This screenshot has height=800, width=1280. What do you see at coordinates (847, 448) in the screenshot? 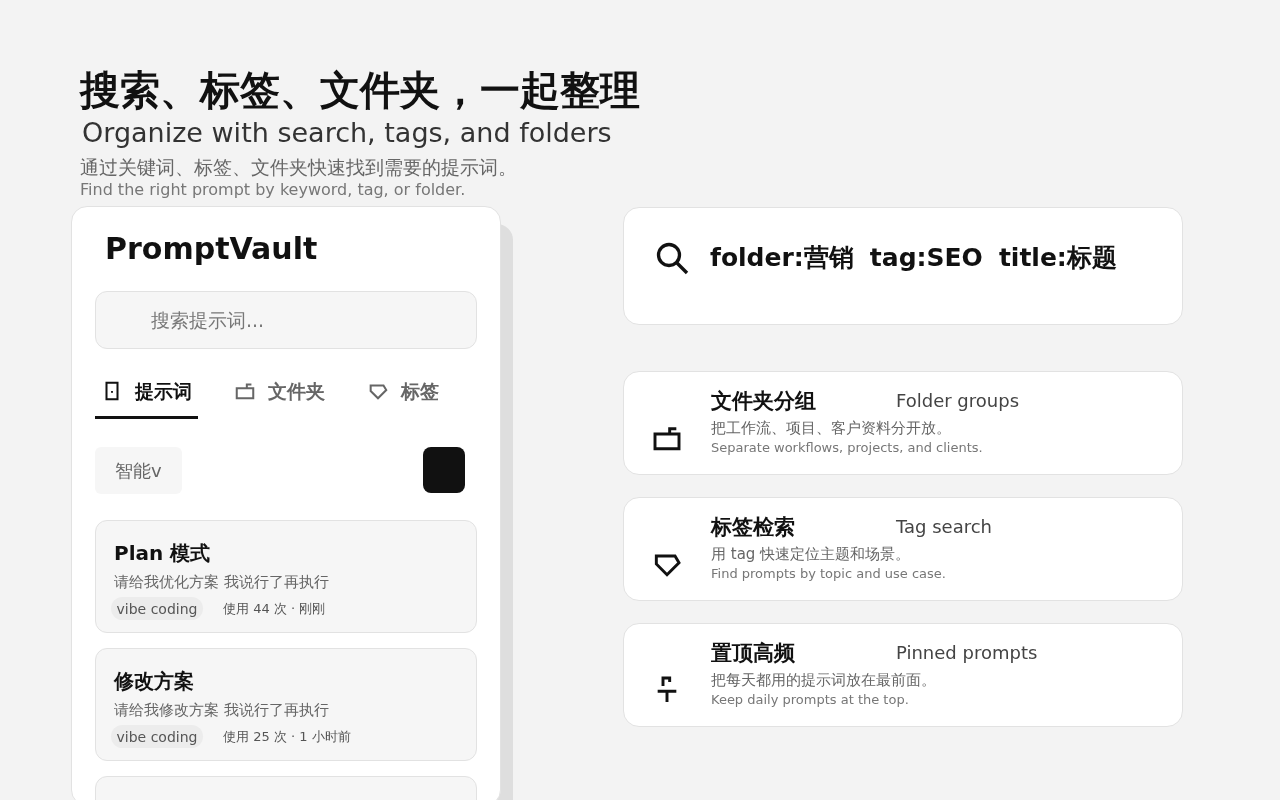
I see `feature-description-english: Separate workflows, projects, and clients.` at bounding box center [847, 448].